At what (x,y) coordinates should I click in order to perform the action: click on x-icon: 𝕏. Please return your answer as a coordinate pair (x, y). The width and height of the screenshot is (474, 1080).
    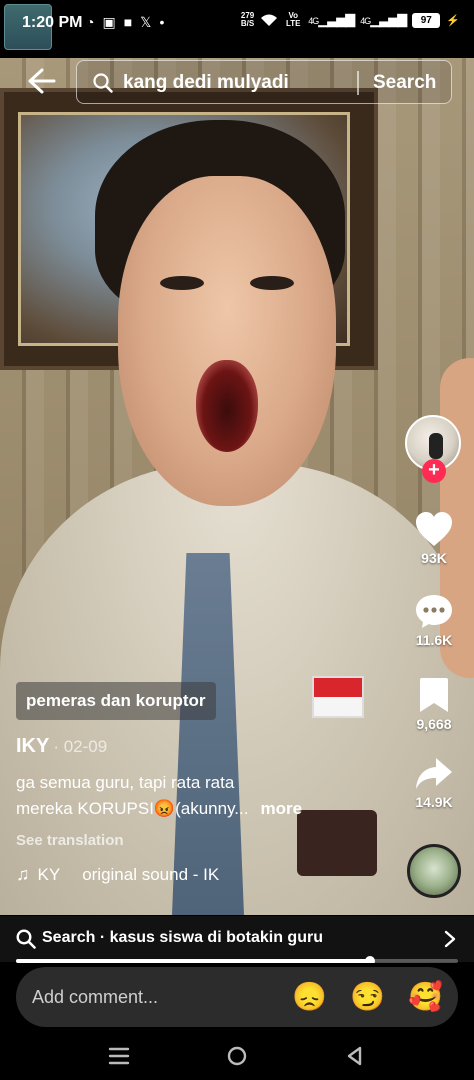
    Looking at the image, I should click on (146, 22).